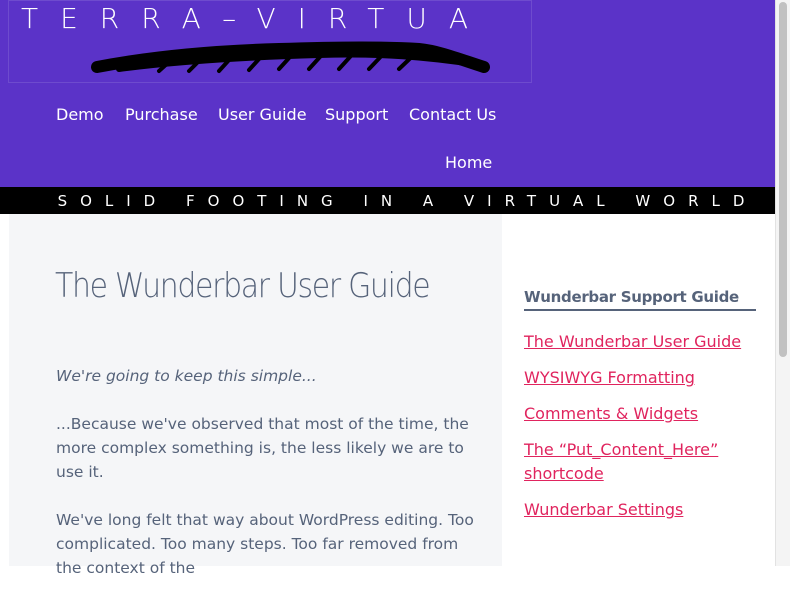 The height and width of the screenshot is (604, 790). What do you see at coordinates (644, 378) in the screenshot?
I see `sidebar-link-wysiwyg-formatting: WYSIWYG Formatting` at bounding box center [644, 378].